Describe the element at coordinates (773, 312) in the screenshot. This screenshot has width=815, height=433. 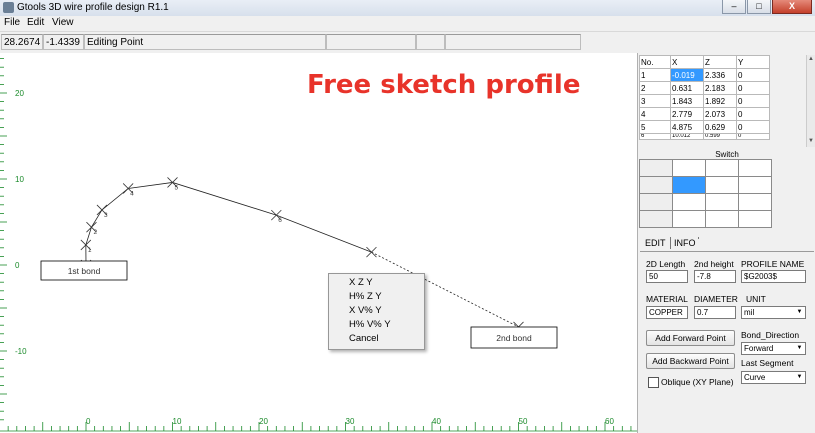
I see `unit-select: mil ▼` at that location.